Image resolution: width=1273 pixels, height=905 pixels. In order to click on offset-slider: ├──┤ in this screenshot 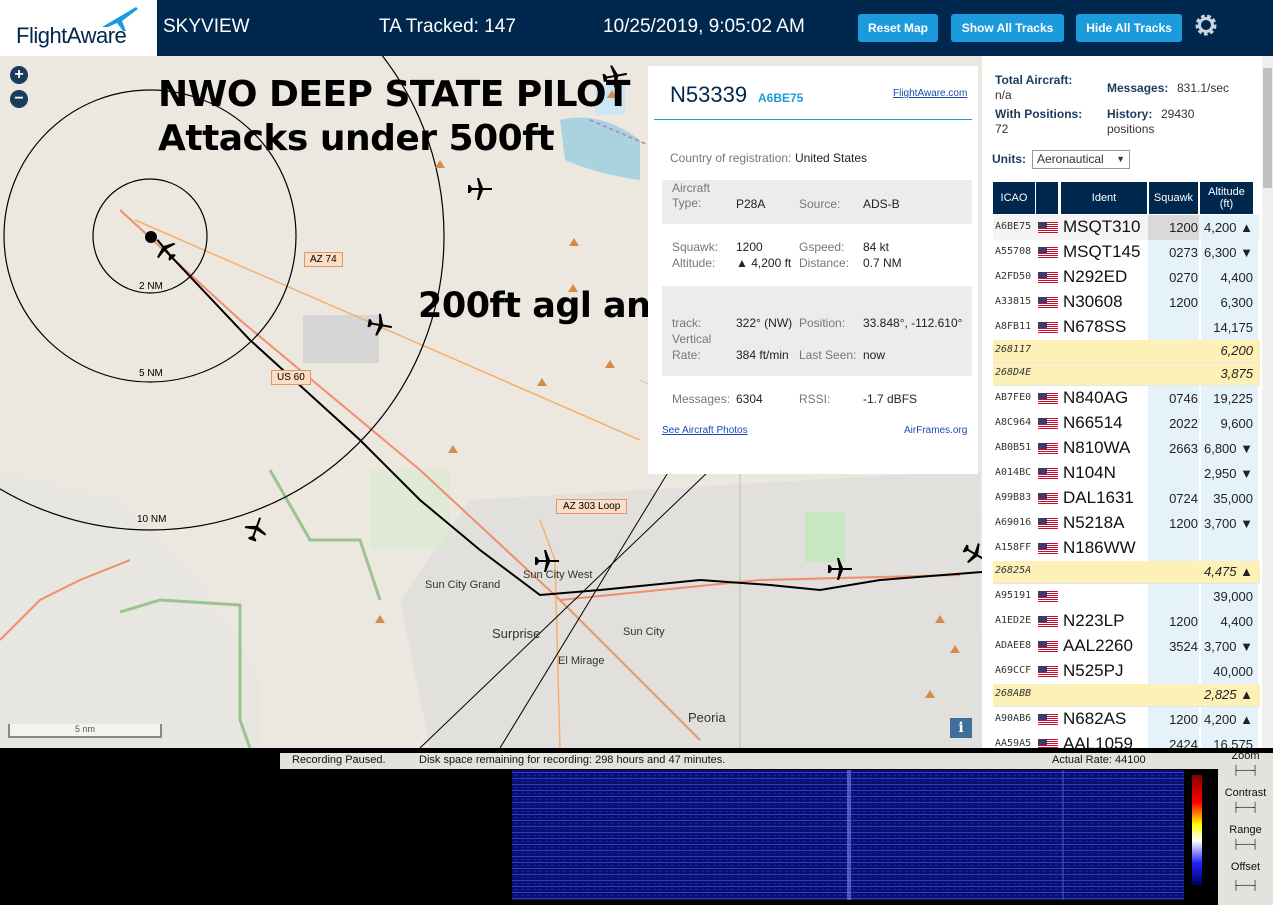, I will do `click(1245, 885)`.